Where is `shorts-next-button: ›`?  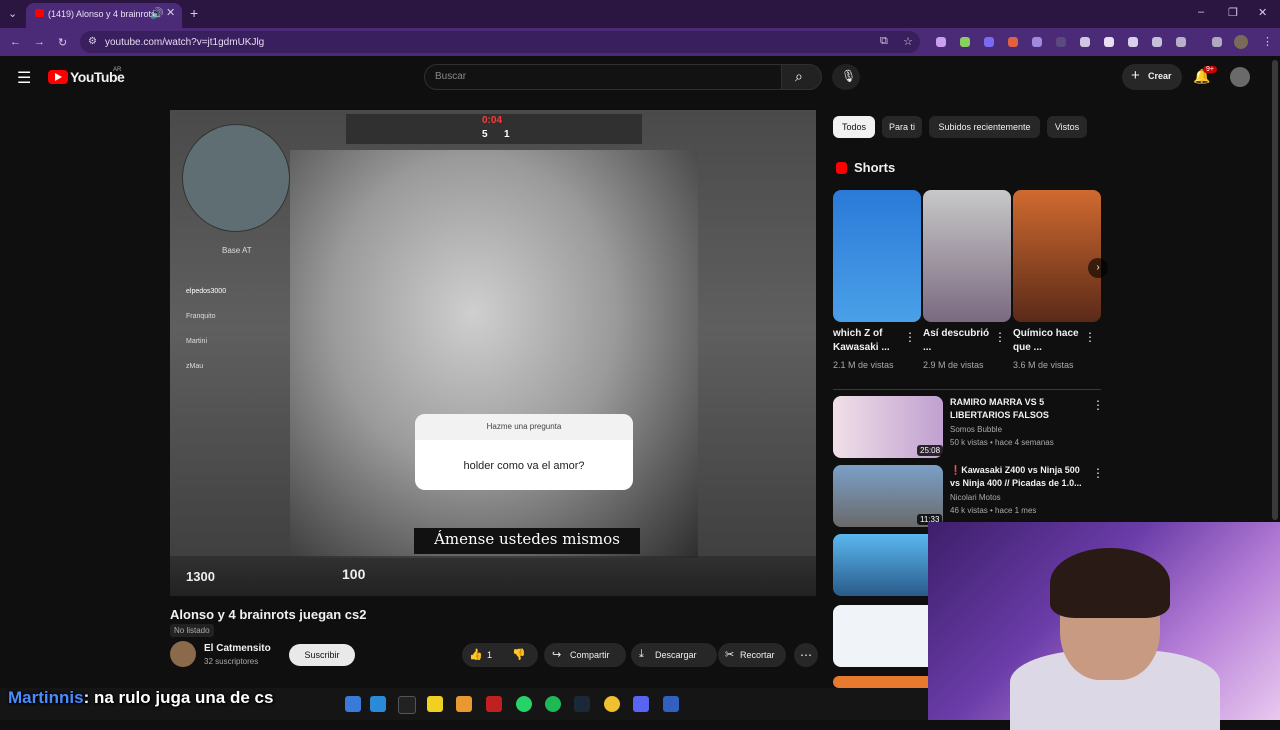
shorts-next-button: › is located at coordinates (1098, 268).